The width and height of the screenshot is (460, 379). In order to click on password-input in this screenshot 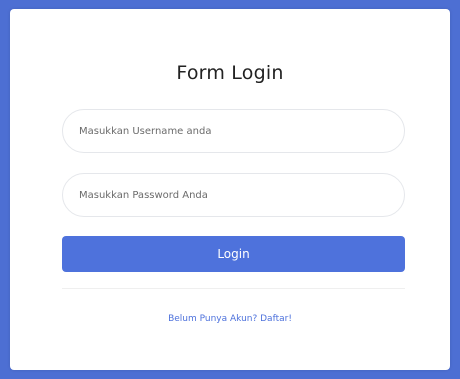, I will do `click(233, 195)`.